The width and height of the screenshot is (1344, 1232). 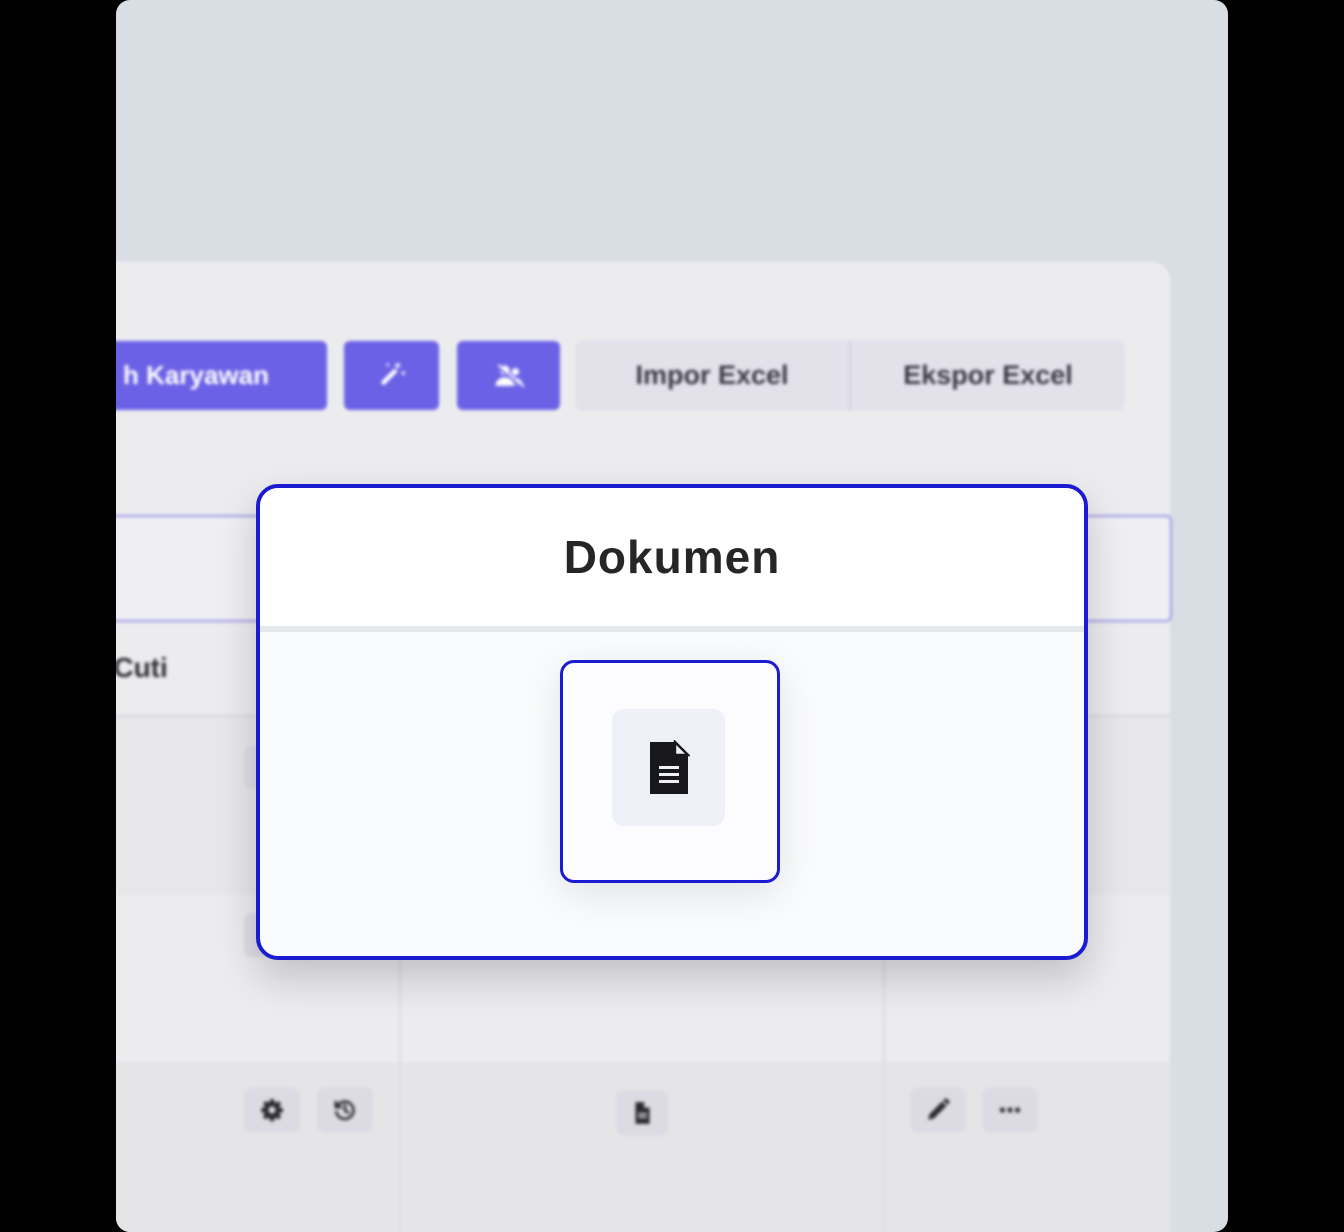 I want to click on edit-button, so click(x=938, y=1110).